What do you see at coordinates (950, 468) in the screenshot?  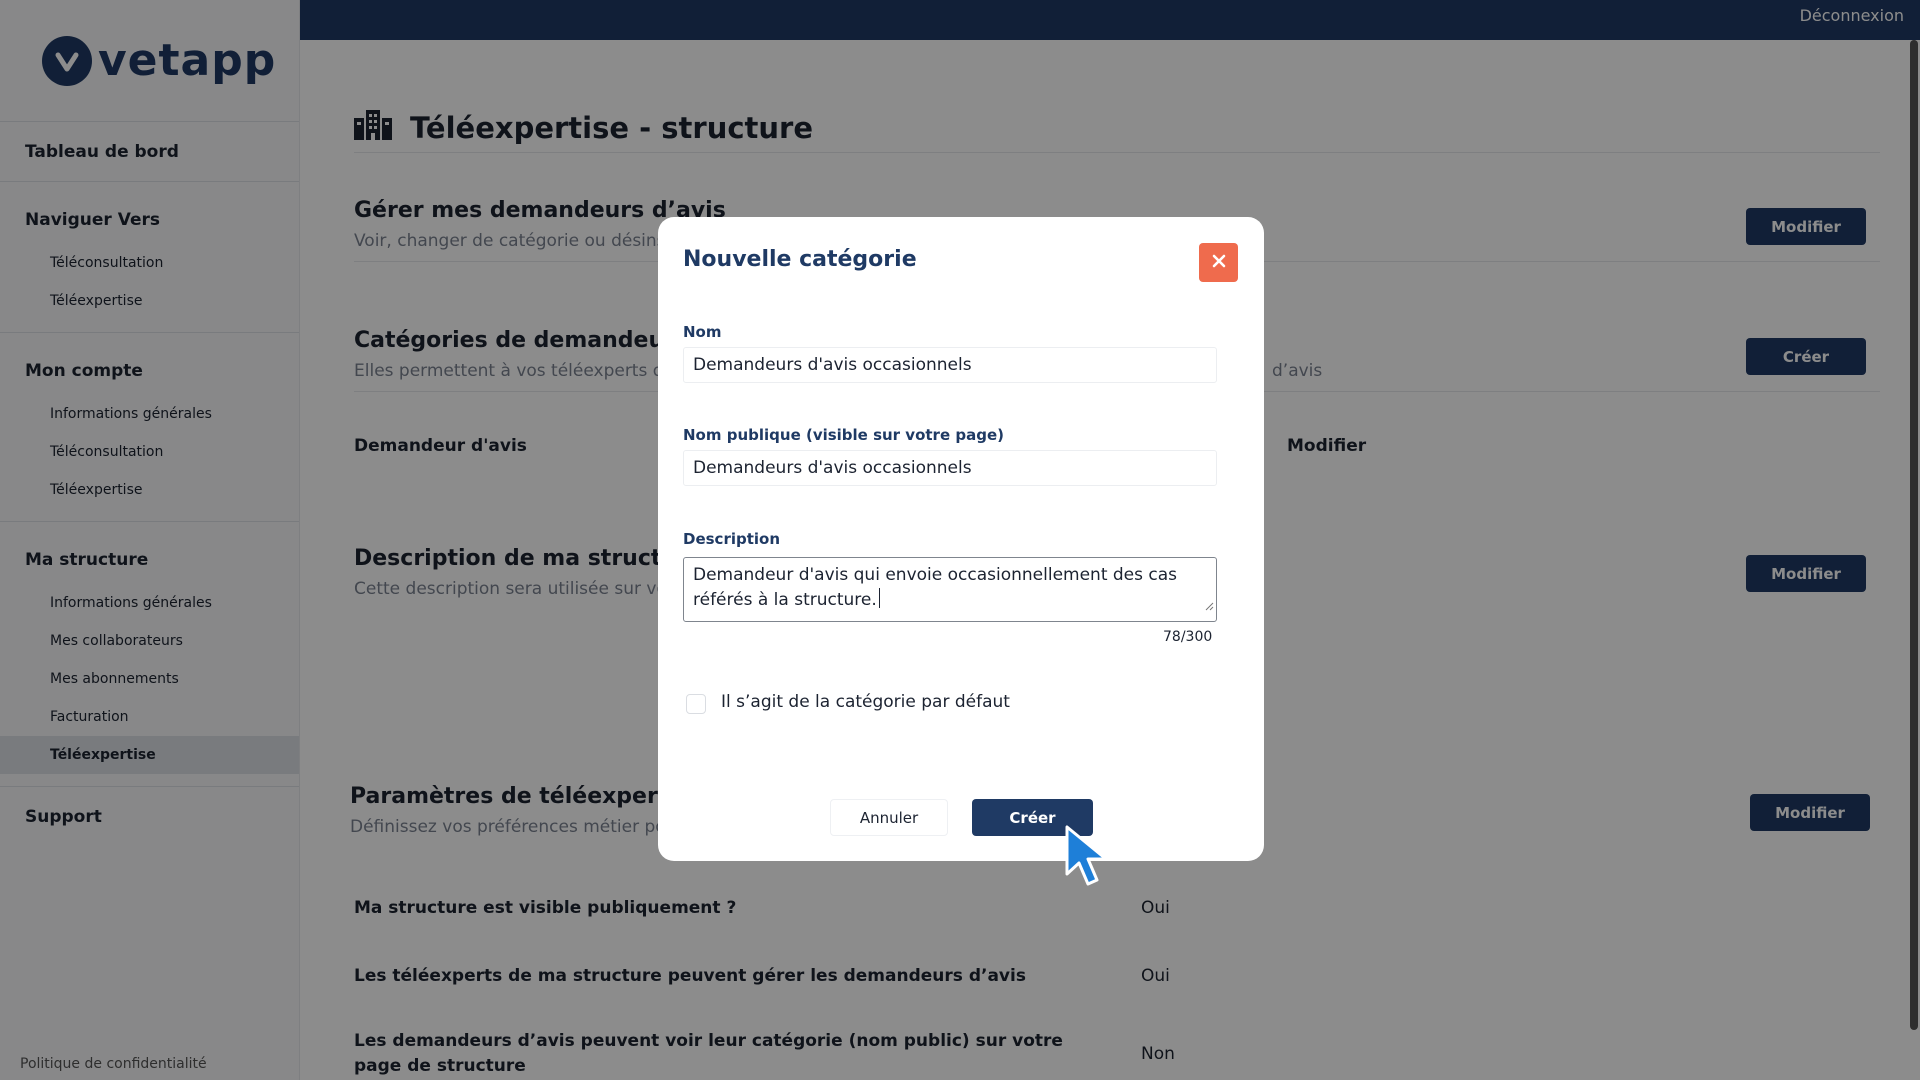 I see `public-name-input: Demandeurs d'avis occasionnels` at bounding box center [950, 468].